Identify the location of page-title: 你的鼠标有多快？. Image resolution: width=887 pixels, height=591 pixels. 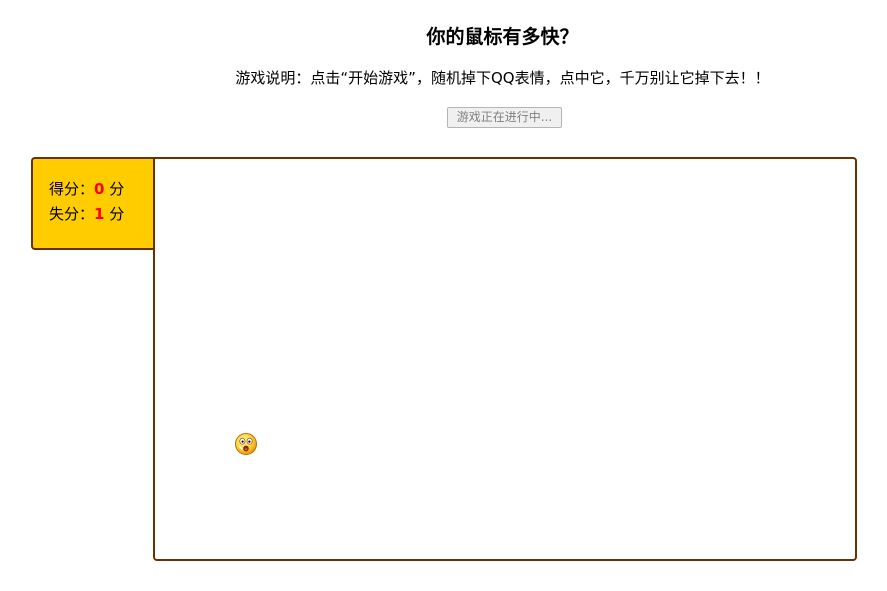
(502, 37).